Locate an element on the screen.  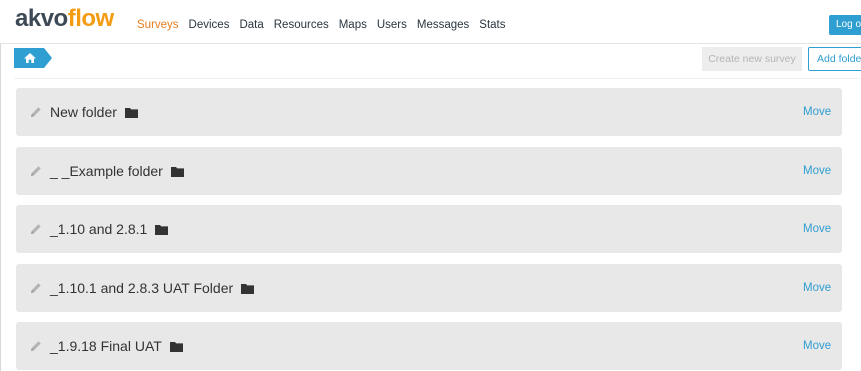
folder-row: _1.9.18 Final UAT Move is located at coordinates (429, 346).